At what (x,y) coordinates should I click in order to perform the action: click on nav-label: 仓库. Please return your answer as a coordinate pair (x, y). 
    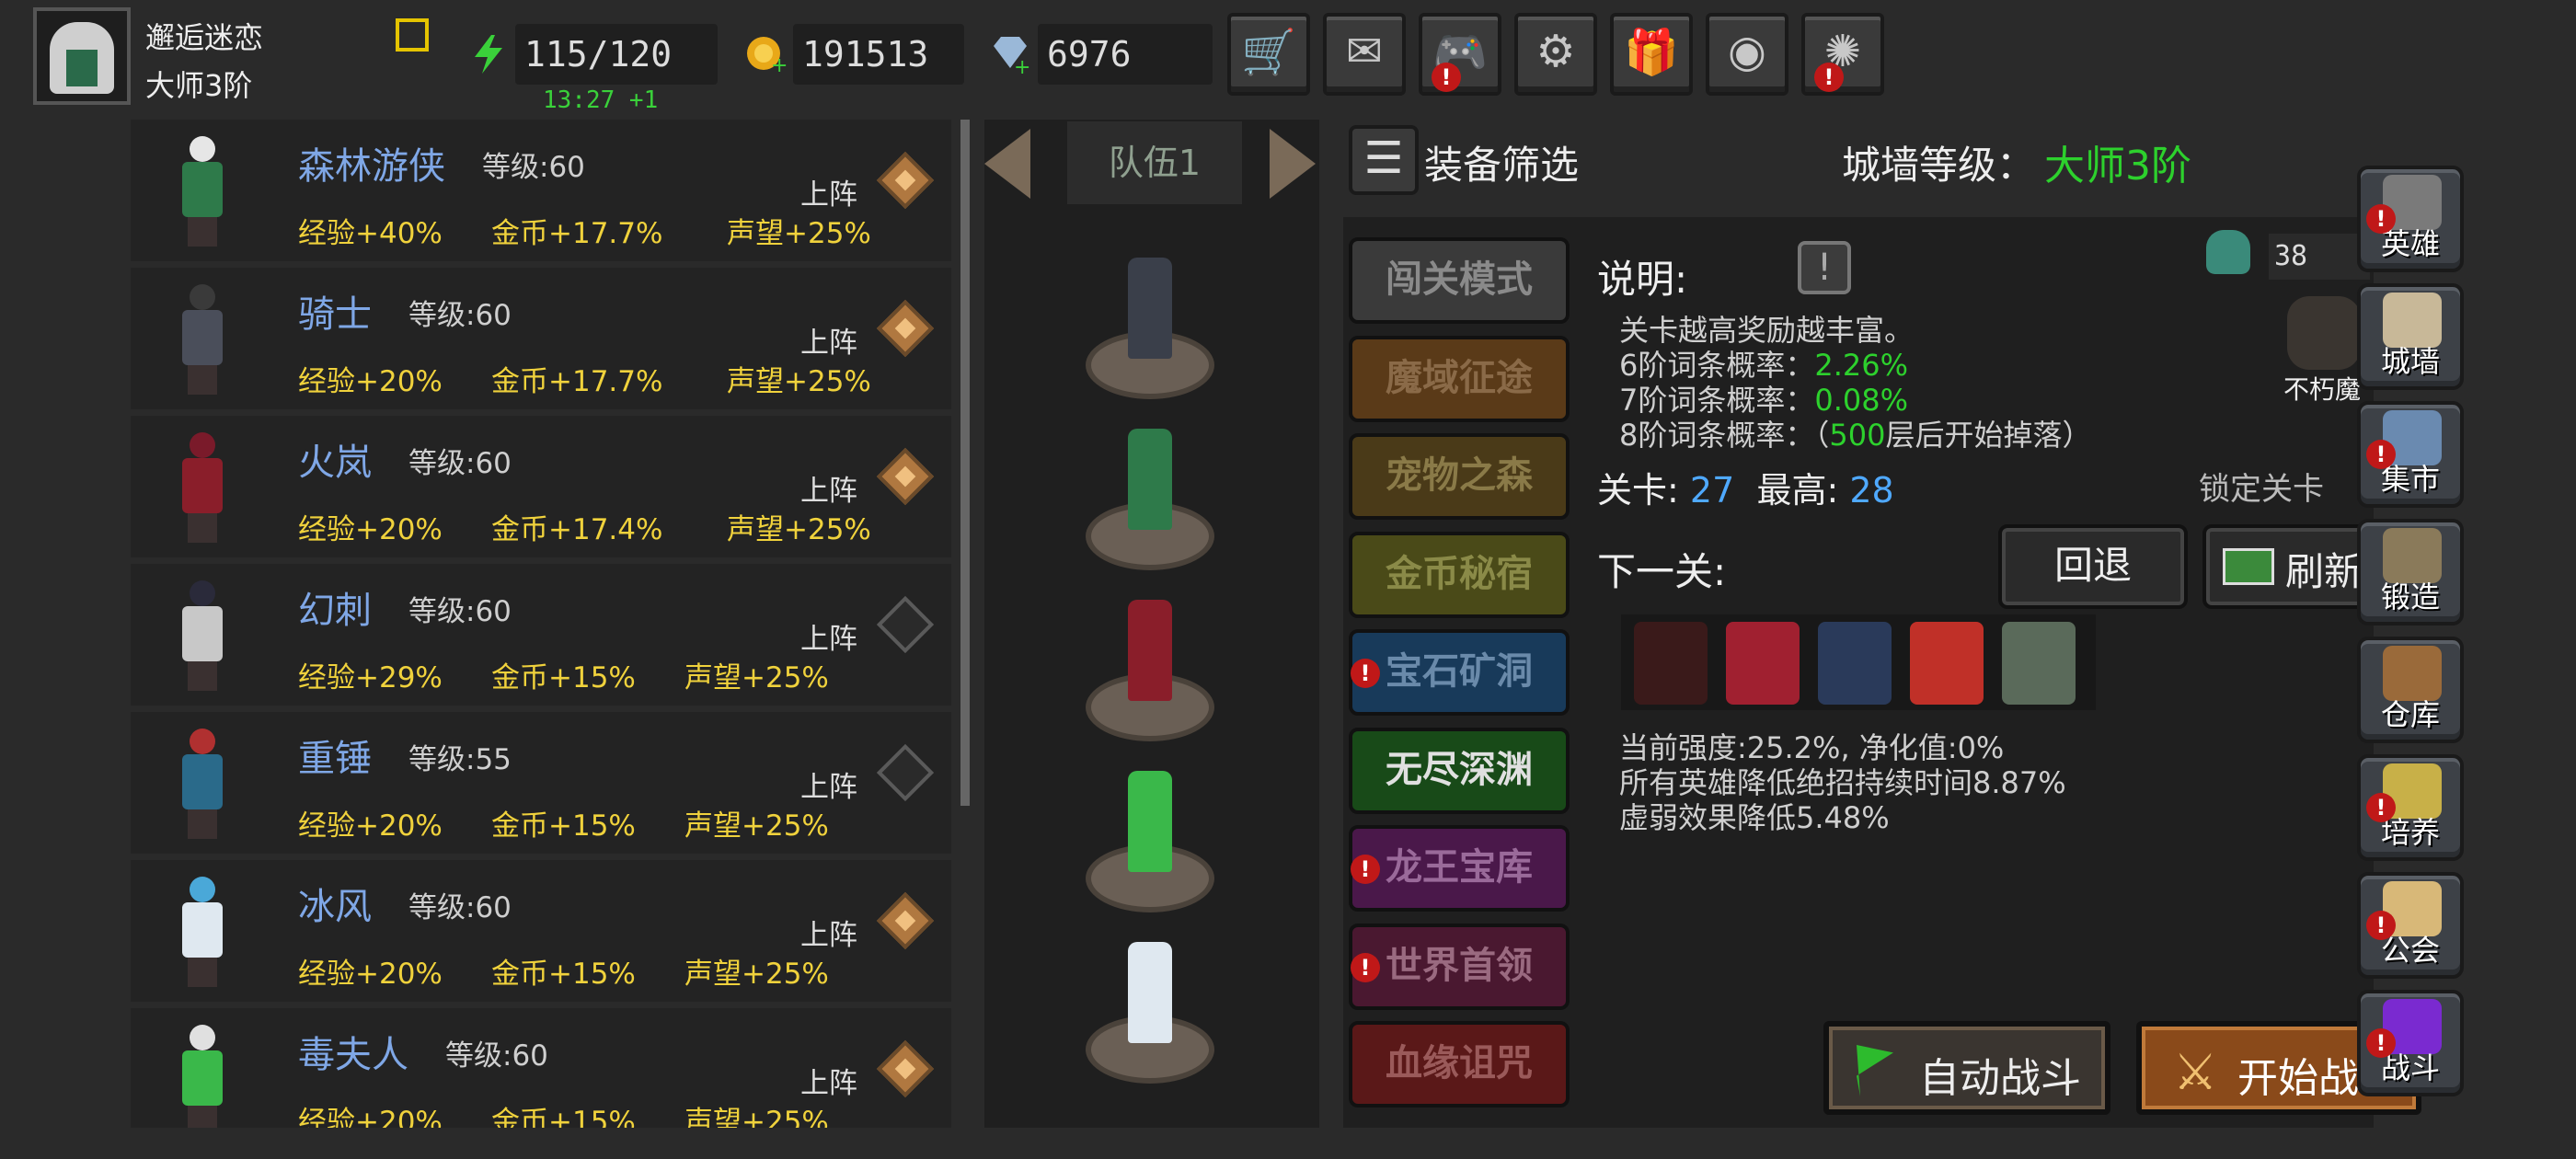
    Looking at the image, I should click on (2410, 714).